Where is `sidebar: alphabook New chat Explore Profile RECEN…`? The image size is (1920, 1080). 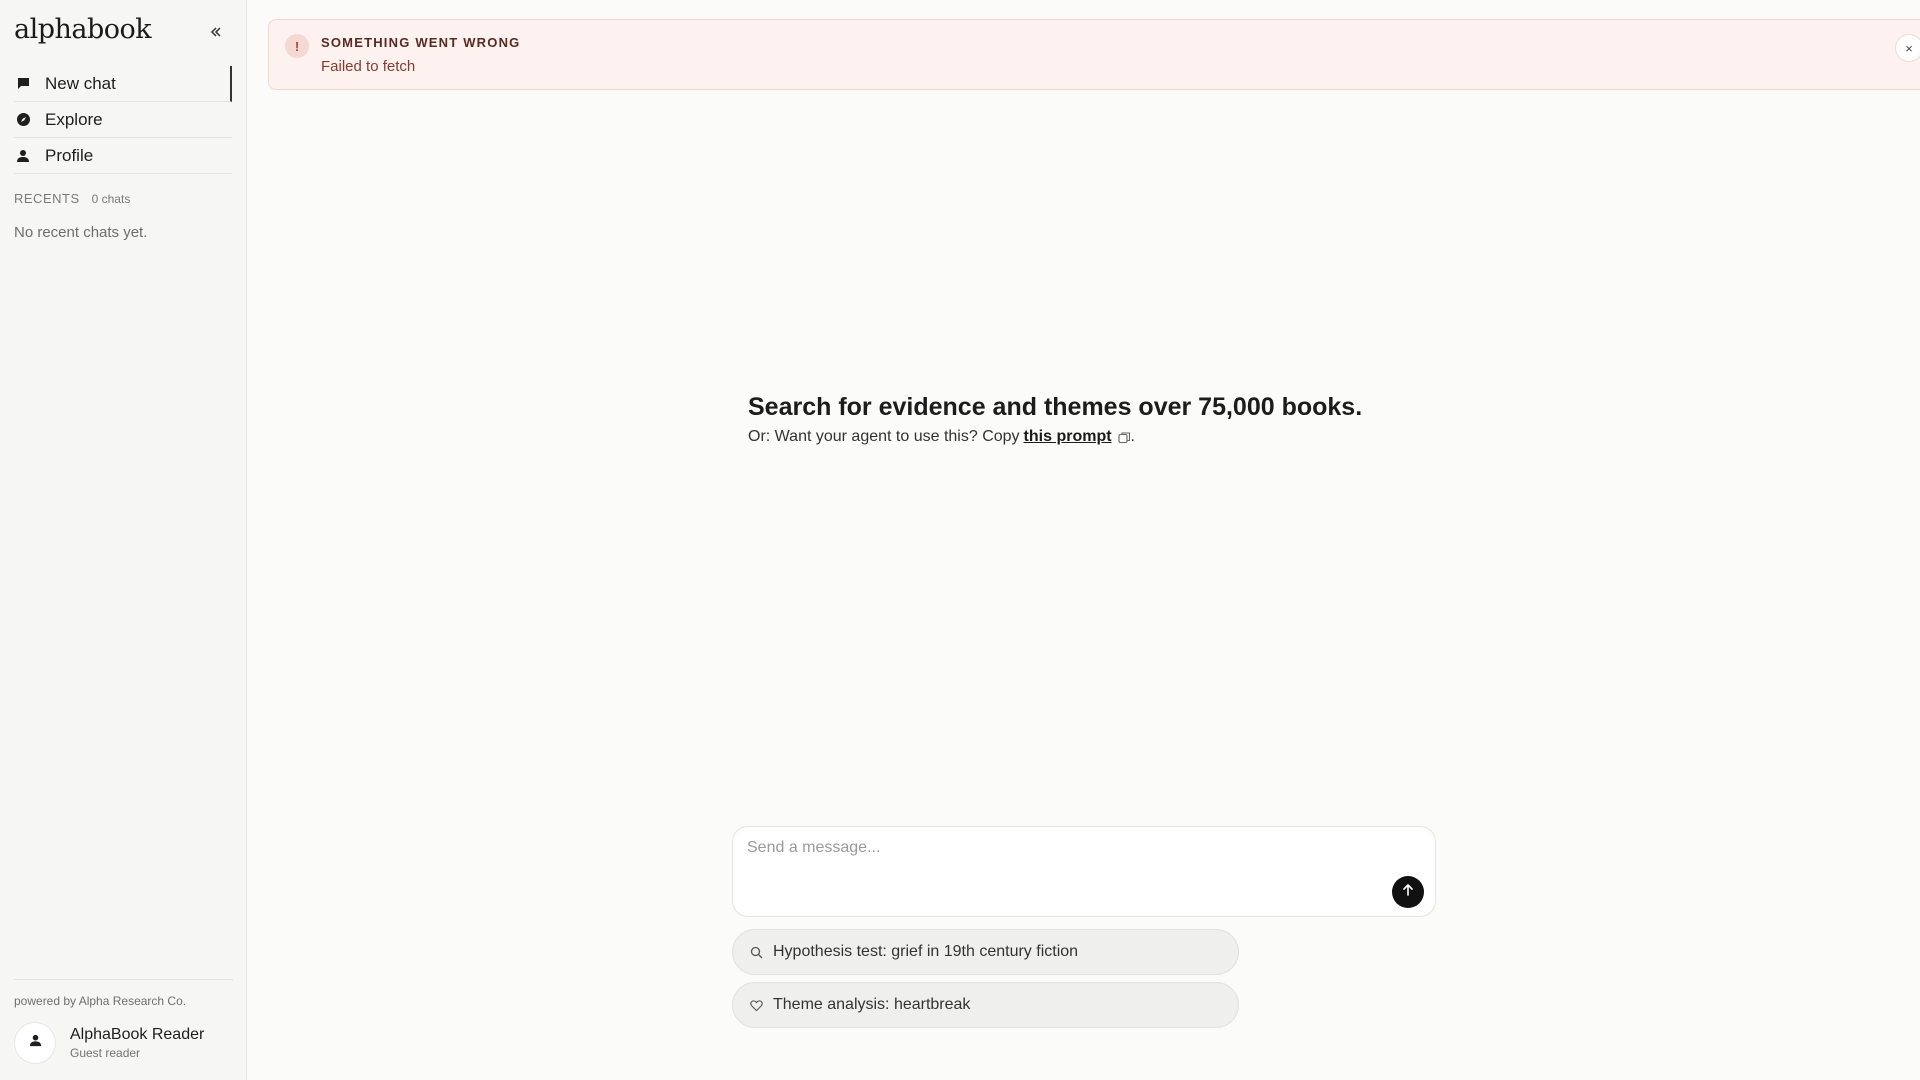 sidebar: alphabook New chat Explore Profile RECEN… is located at coordinates (123, 540).